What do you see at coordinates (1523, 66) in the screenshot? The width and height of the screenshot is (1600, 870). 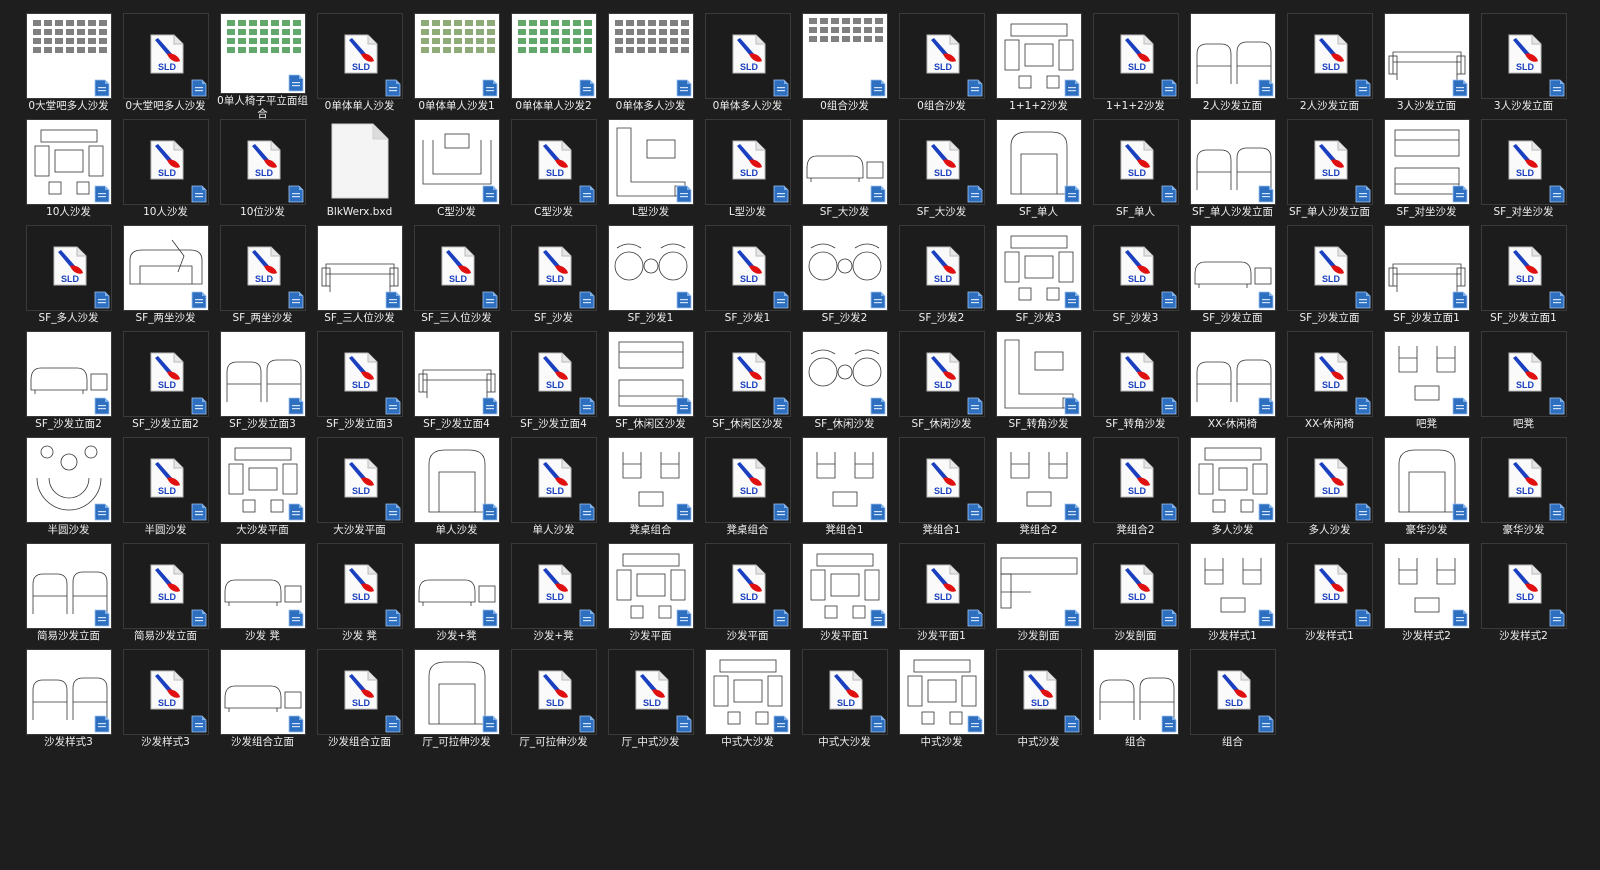 I see `file-item: SLD 3人沙发立面` at bounding box center [1523, 66].